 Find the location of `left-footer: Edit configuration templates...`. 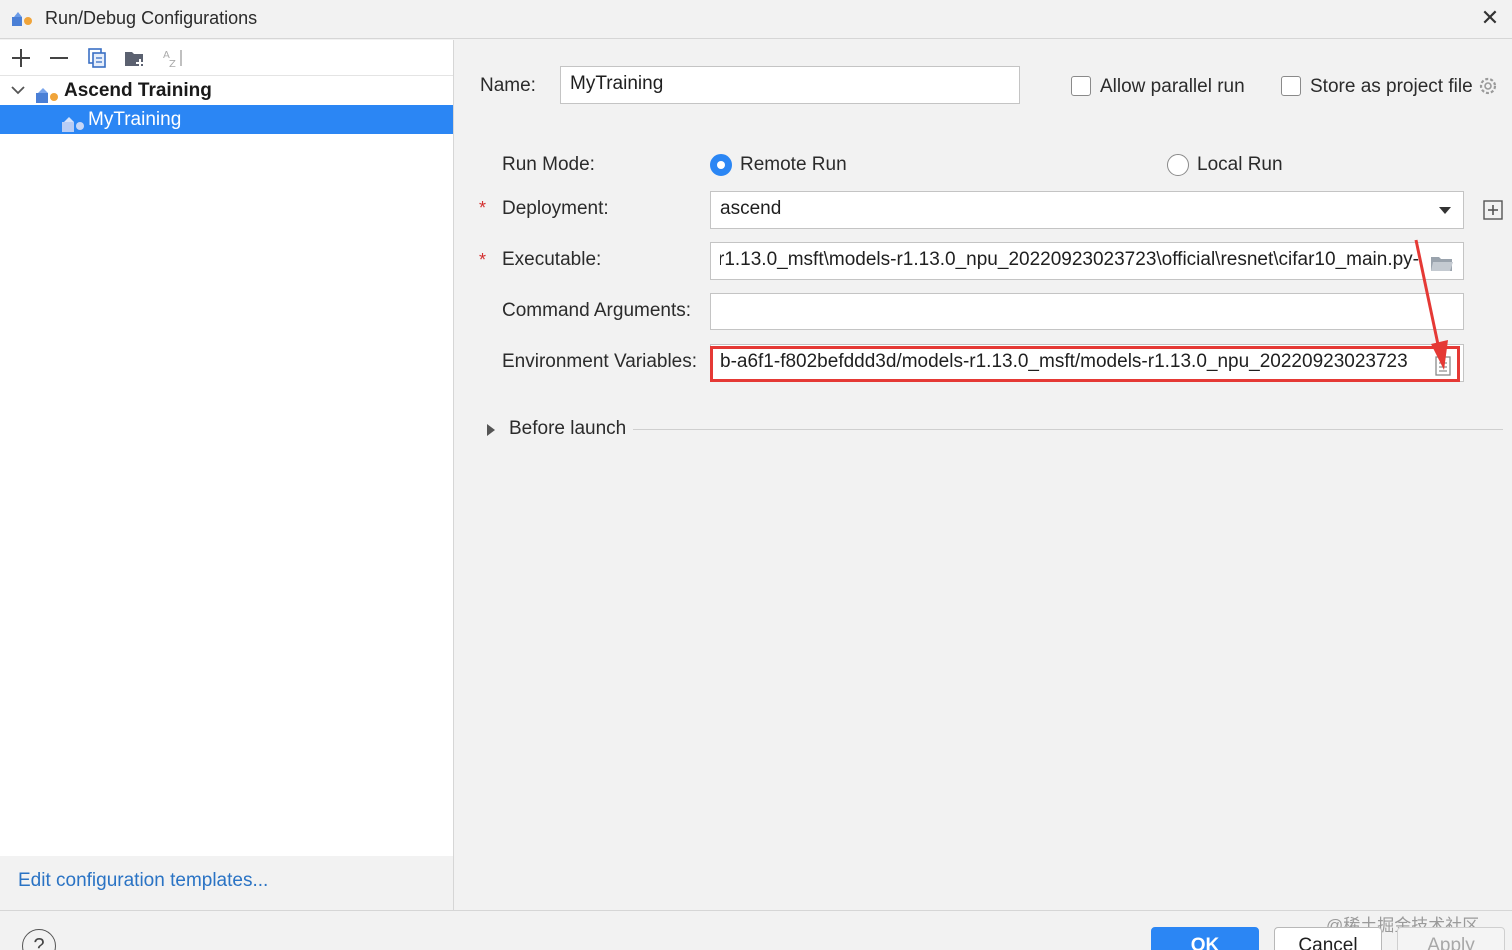

left-footer: Edit configuration templates... is located at coordinates (226, 883).